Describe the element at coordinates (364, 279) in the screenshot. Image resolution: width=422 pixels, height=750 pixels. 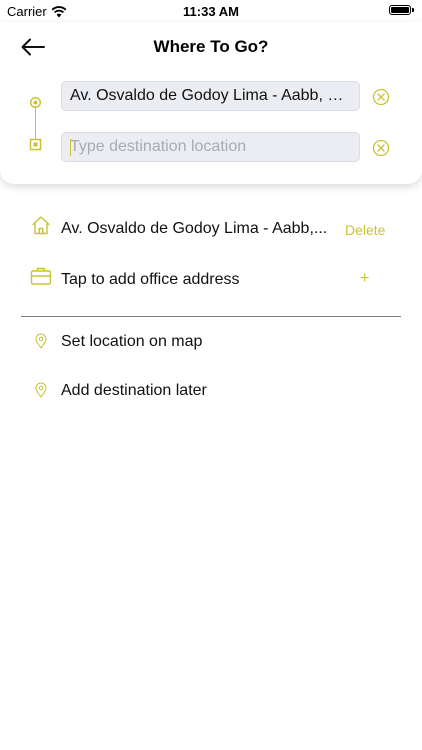
I see `add-office-button: +` at that location.